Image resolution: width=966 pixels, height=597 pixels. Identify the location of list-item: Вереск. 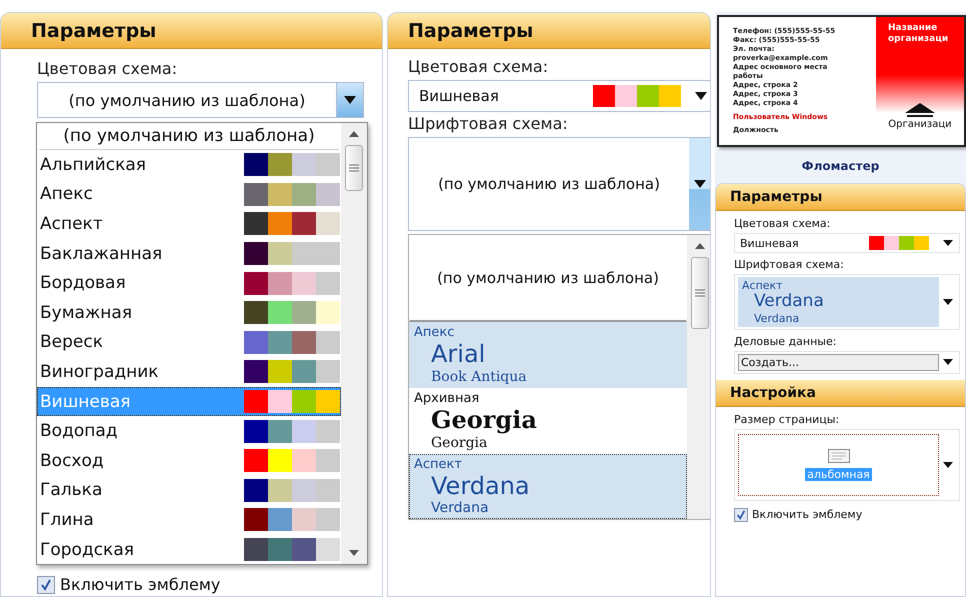
(189, 343).